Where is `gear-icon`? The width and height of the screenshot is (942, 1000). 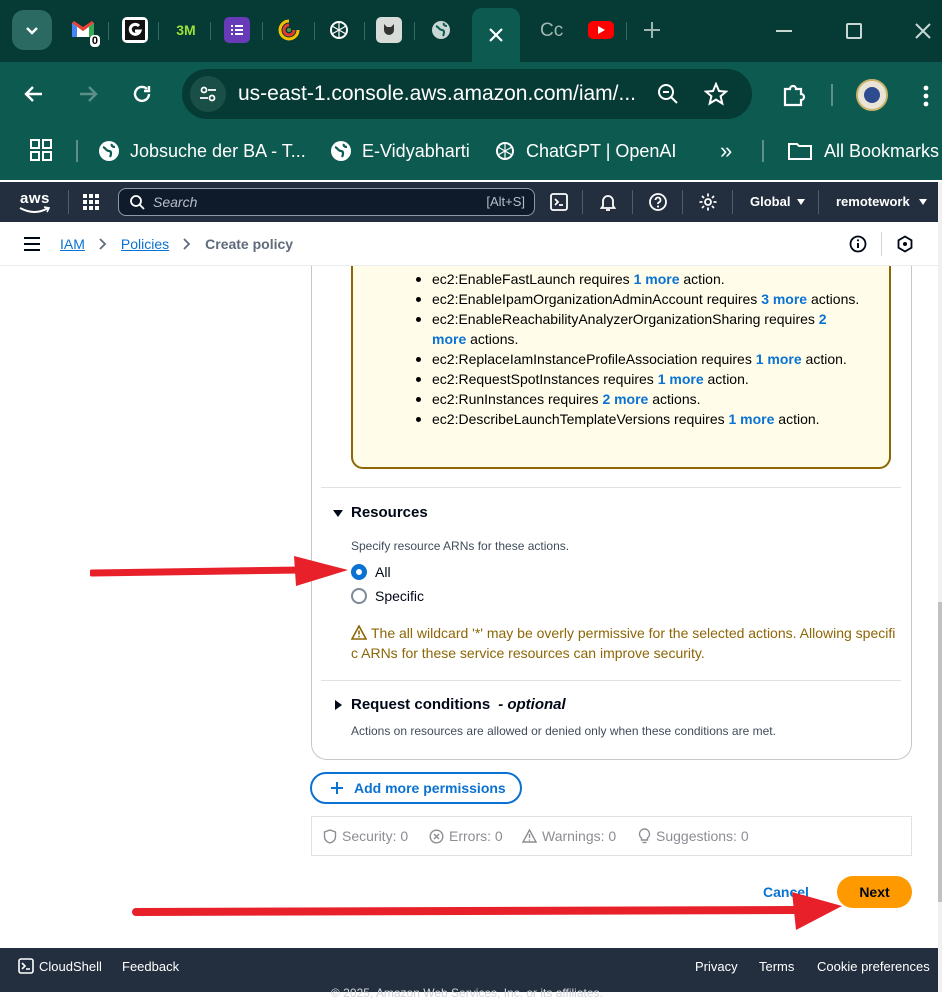
gear-icon is located at coordinates (708, 202).